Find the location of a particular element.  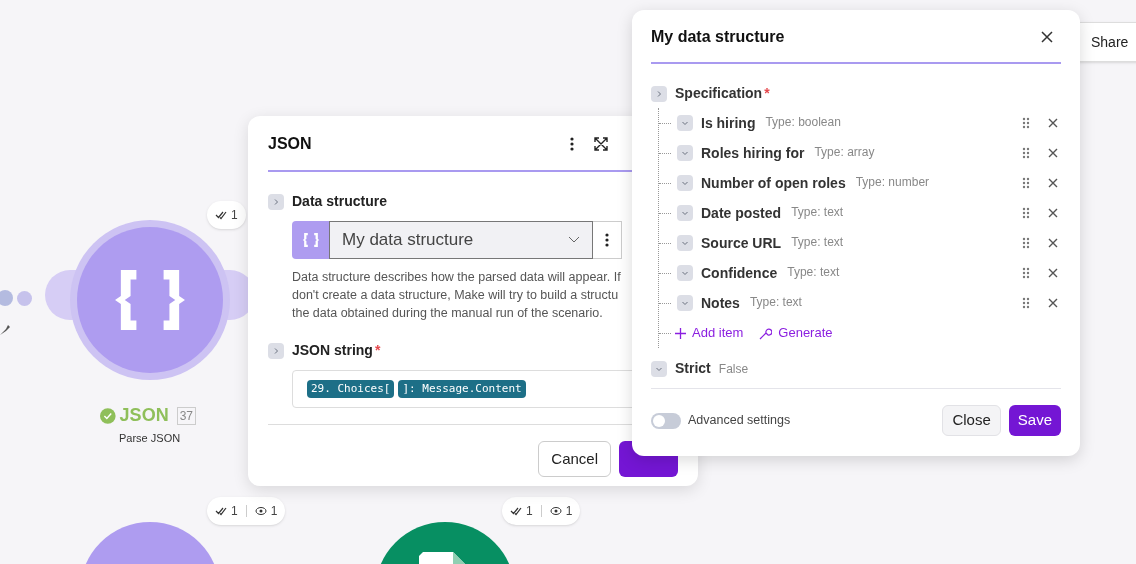

wrench-icon is located at coordinates (766, 333).